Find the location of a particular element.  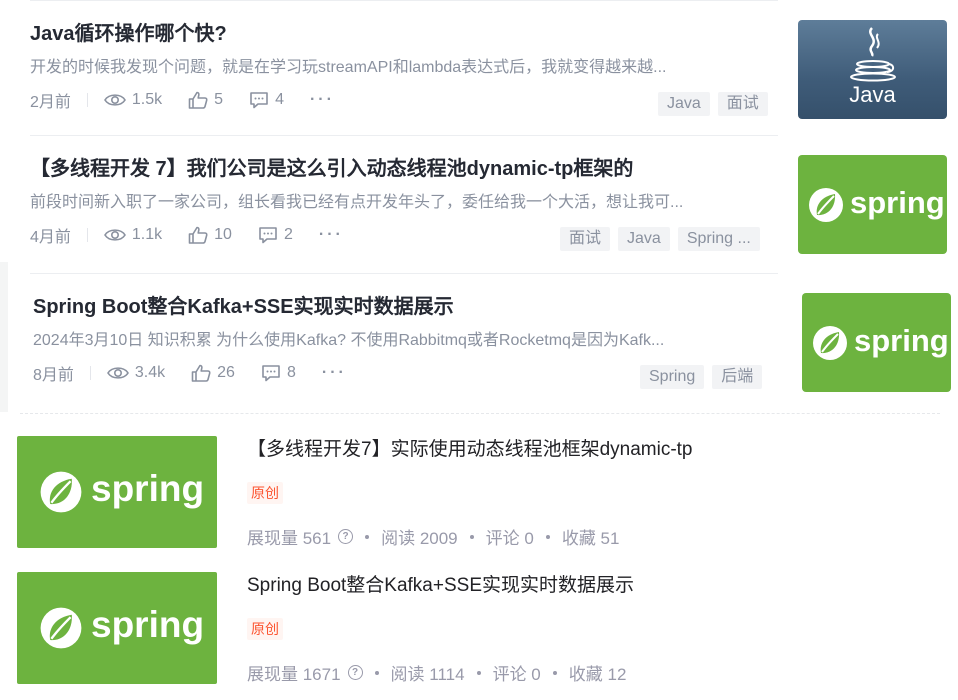

entry-thumbnail: Java is located at coordinates (872, 69).